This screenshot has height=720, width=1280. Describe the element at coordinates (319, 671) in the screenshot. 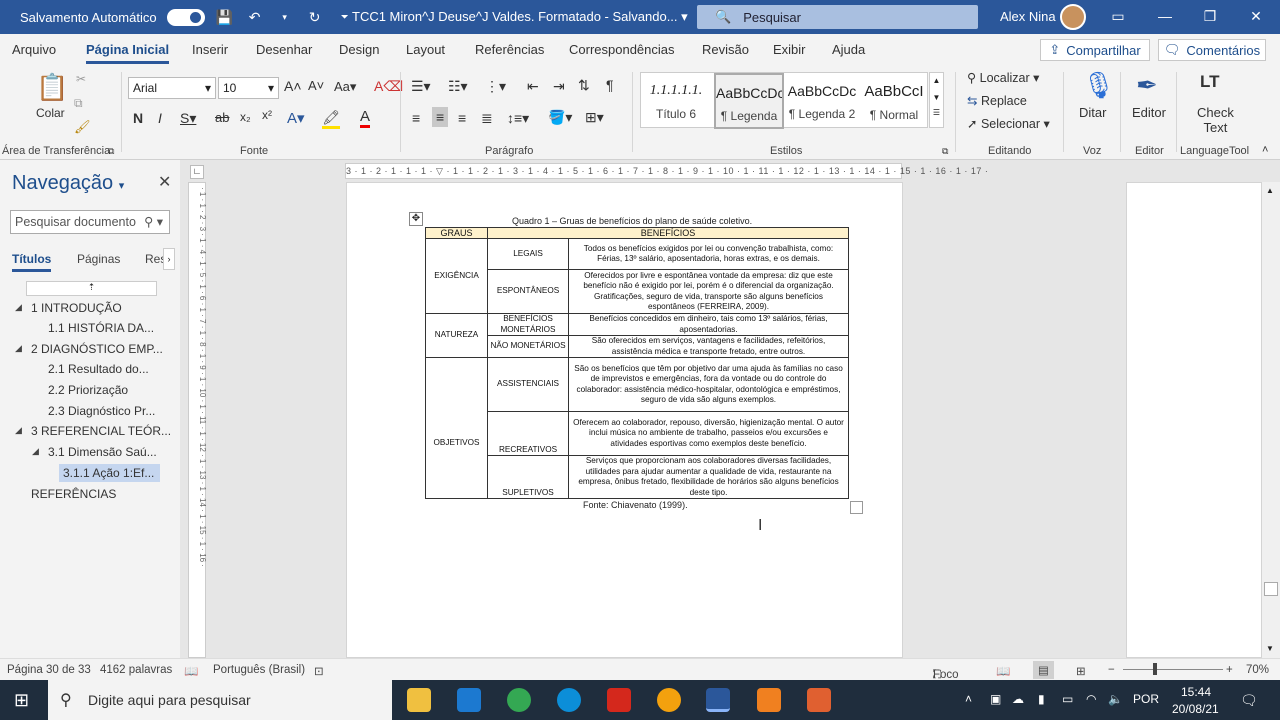

I see `macro-icon: ⊡` at that location.